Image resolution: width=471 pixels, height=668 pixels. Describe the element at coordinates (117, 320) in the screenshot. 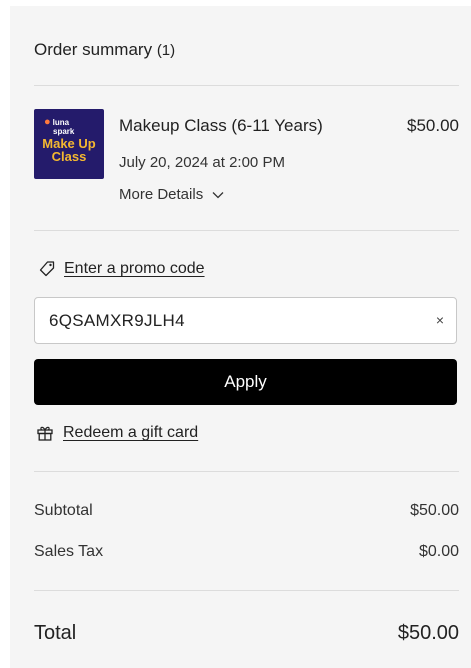

I see `promo-code-value: 6QSAMXR9JLH4` at that location.